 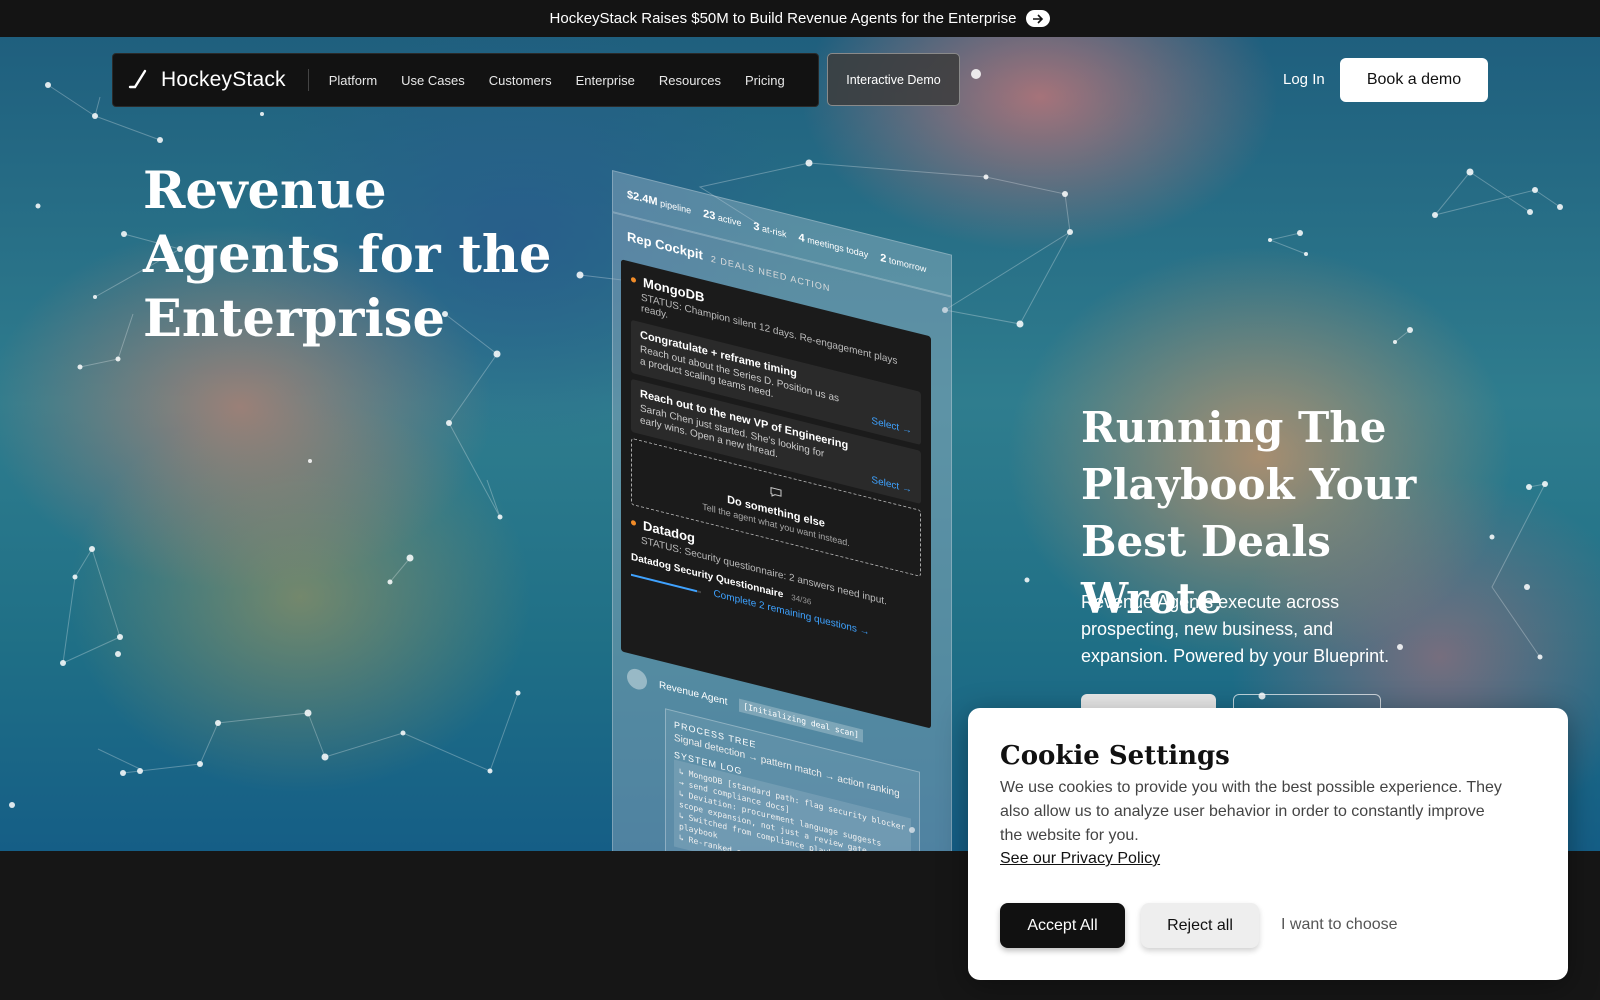 What do you see at coordinates (347, 255) in the screenshot?
I see `hero-title: Revenue Agents for the Enterprise` at bounding box center [347, 255].